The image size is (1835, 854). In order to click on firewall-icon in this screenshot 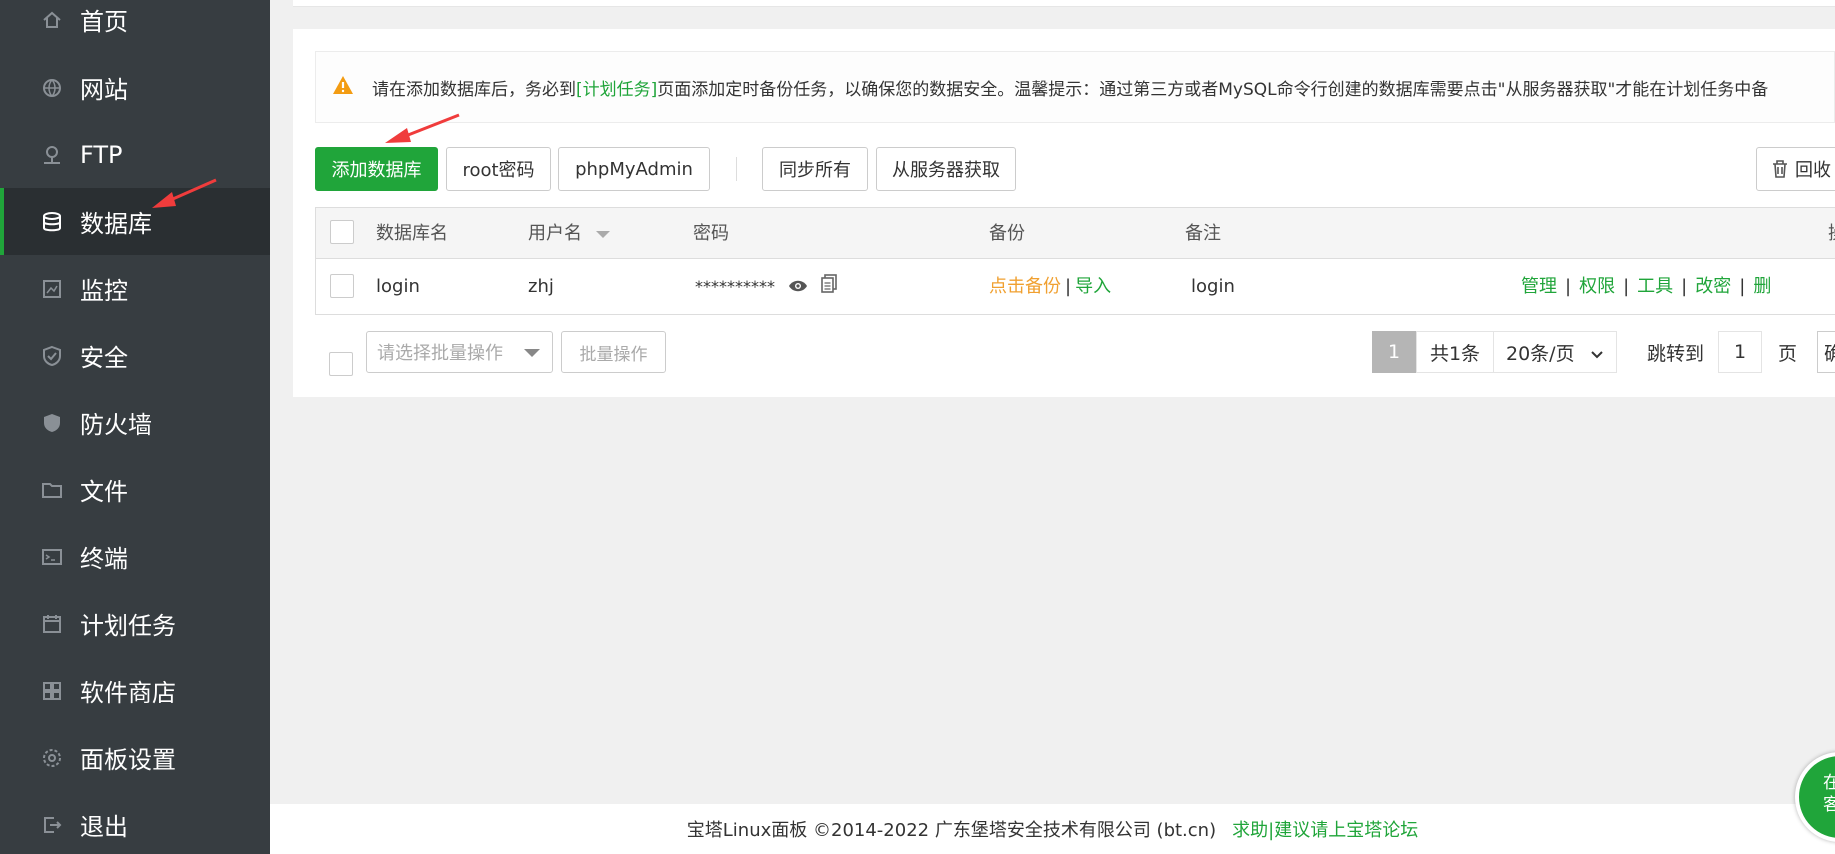, I will do `click(52, 423)`.